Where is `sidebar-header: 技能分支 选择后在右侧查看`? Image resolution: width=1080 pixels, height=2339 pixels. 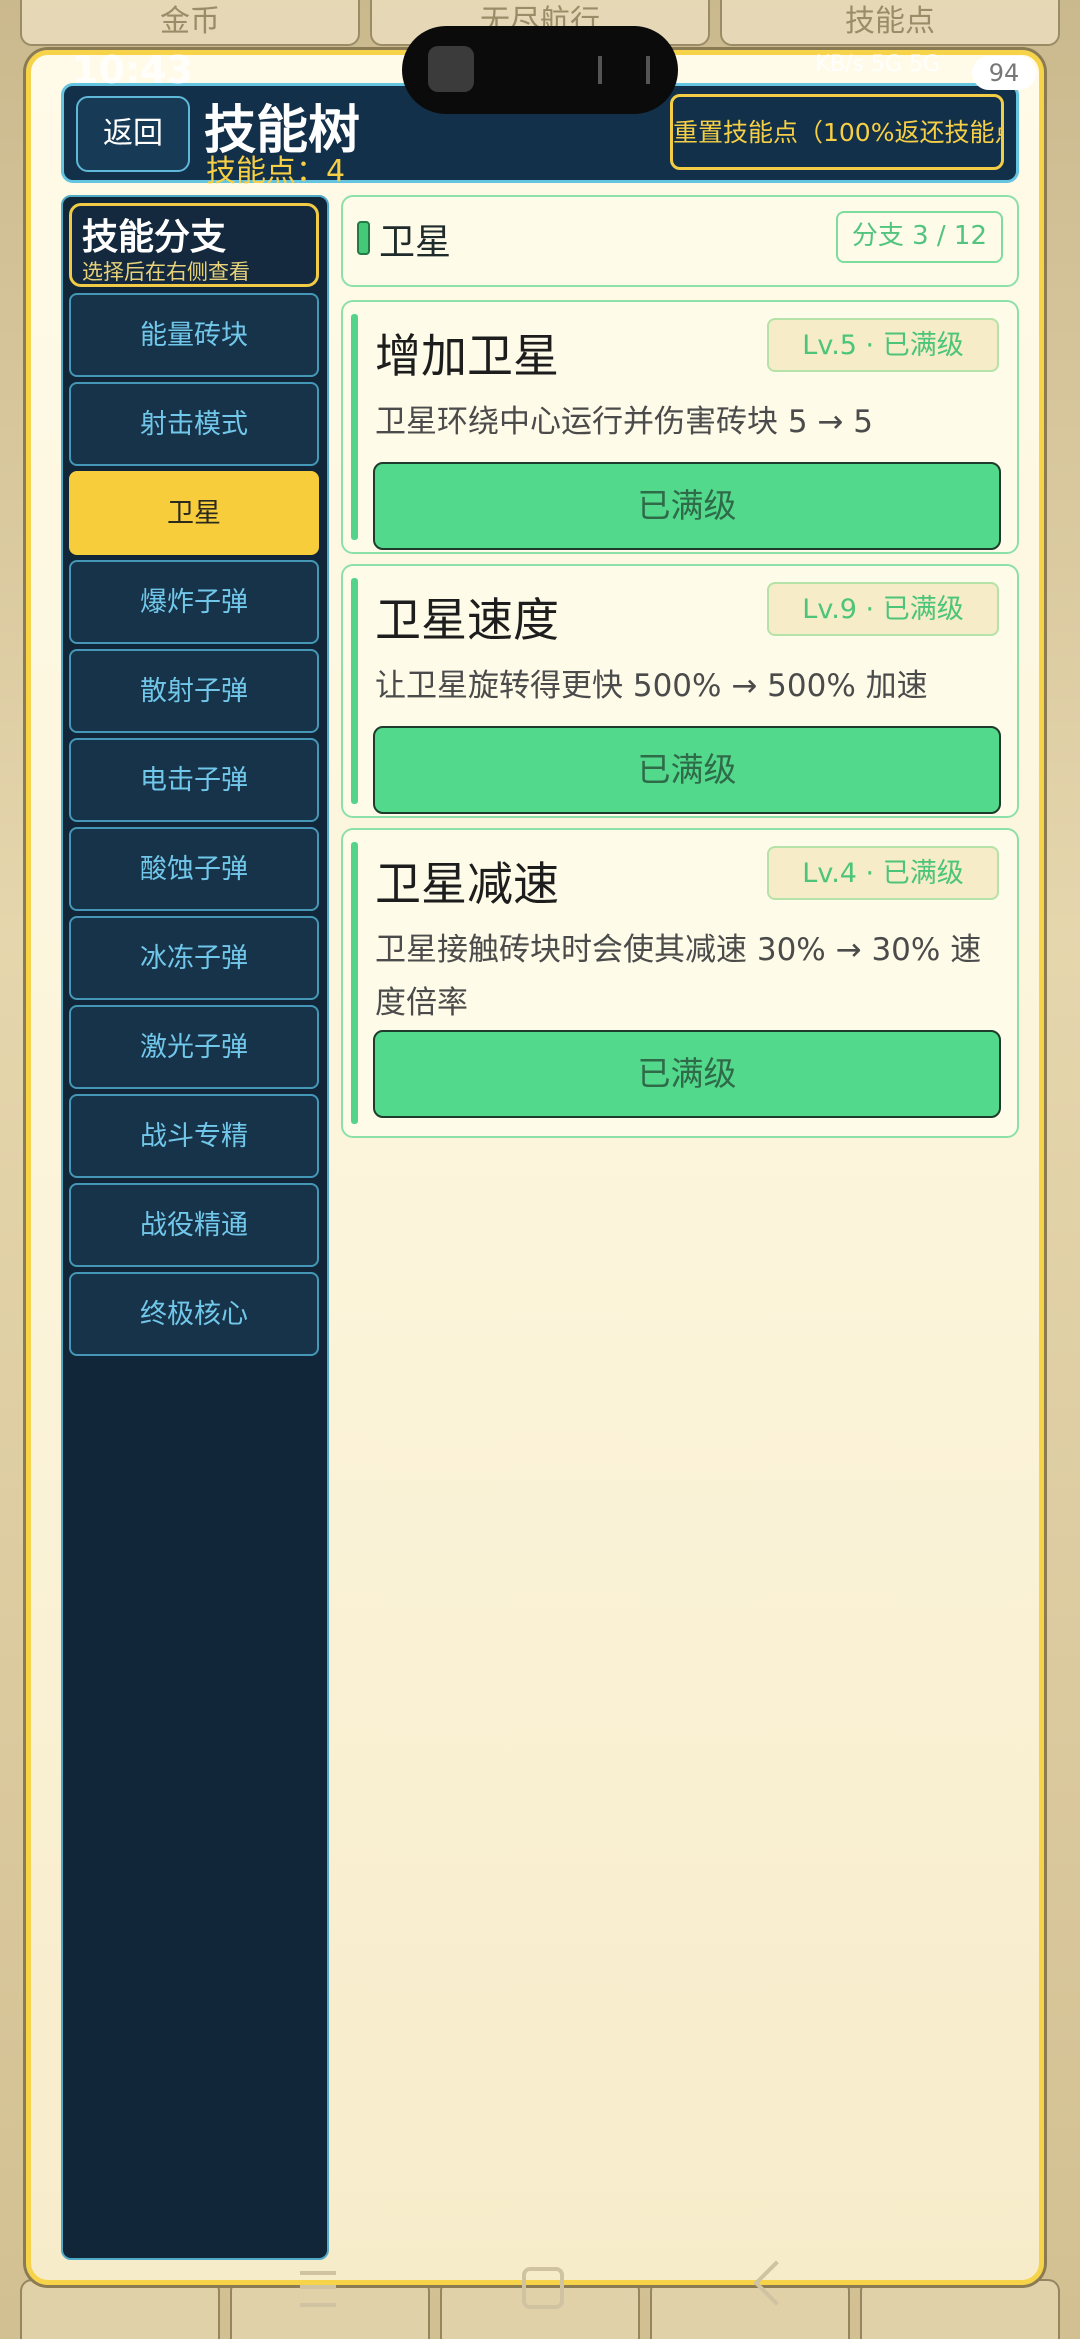
sidebar-header: 技能分支 选择后在右侧查看 is located at coordinates (194, 245).